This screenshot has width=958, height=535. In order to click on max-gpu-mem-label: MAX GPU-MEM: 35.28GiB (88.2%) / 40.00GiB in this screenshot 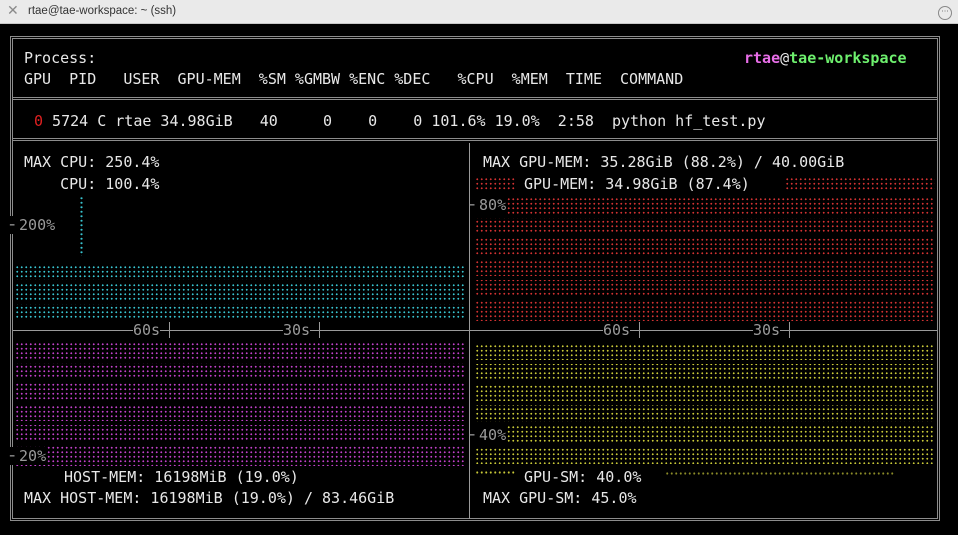, I will do `click(664, 162)`.